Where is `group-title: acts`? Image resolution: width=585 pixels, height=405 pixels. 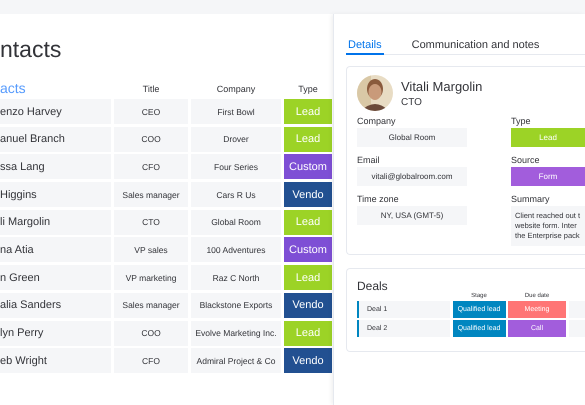 group-title: acts is located at coordinates (55, 88).